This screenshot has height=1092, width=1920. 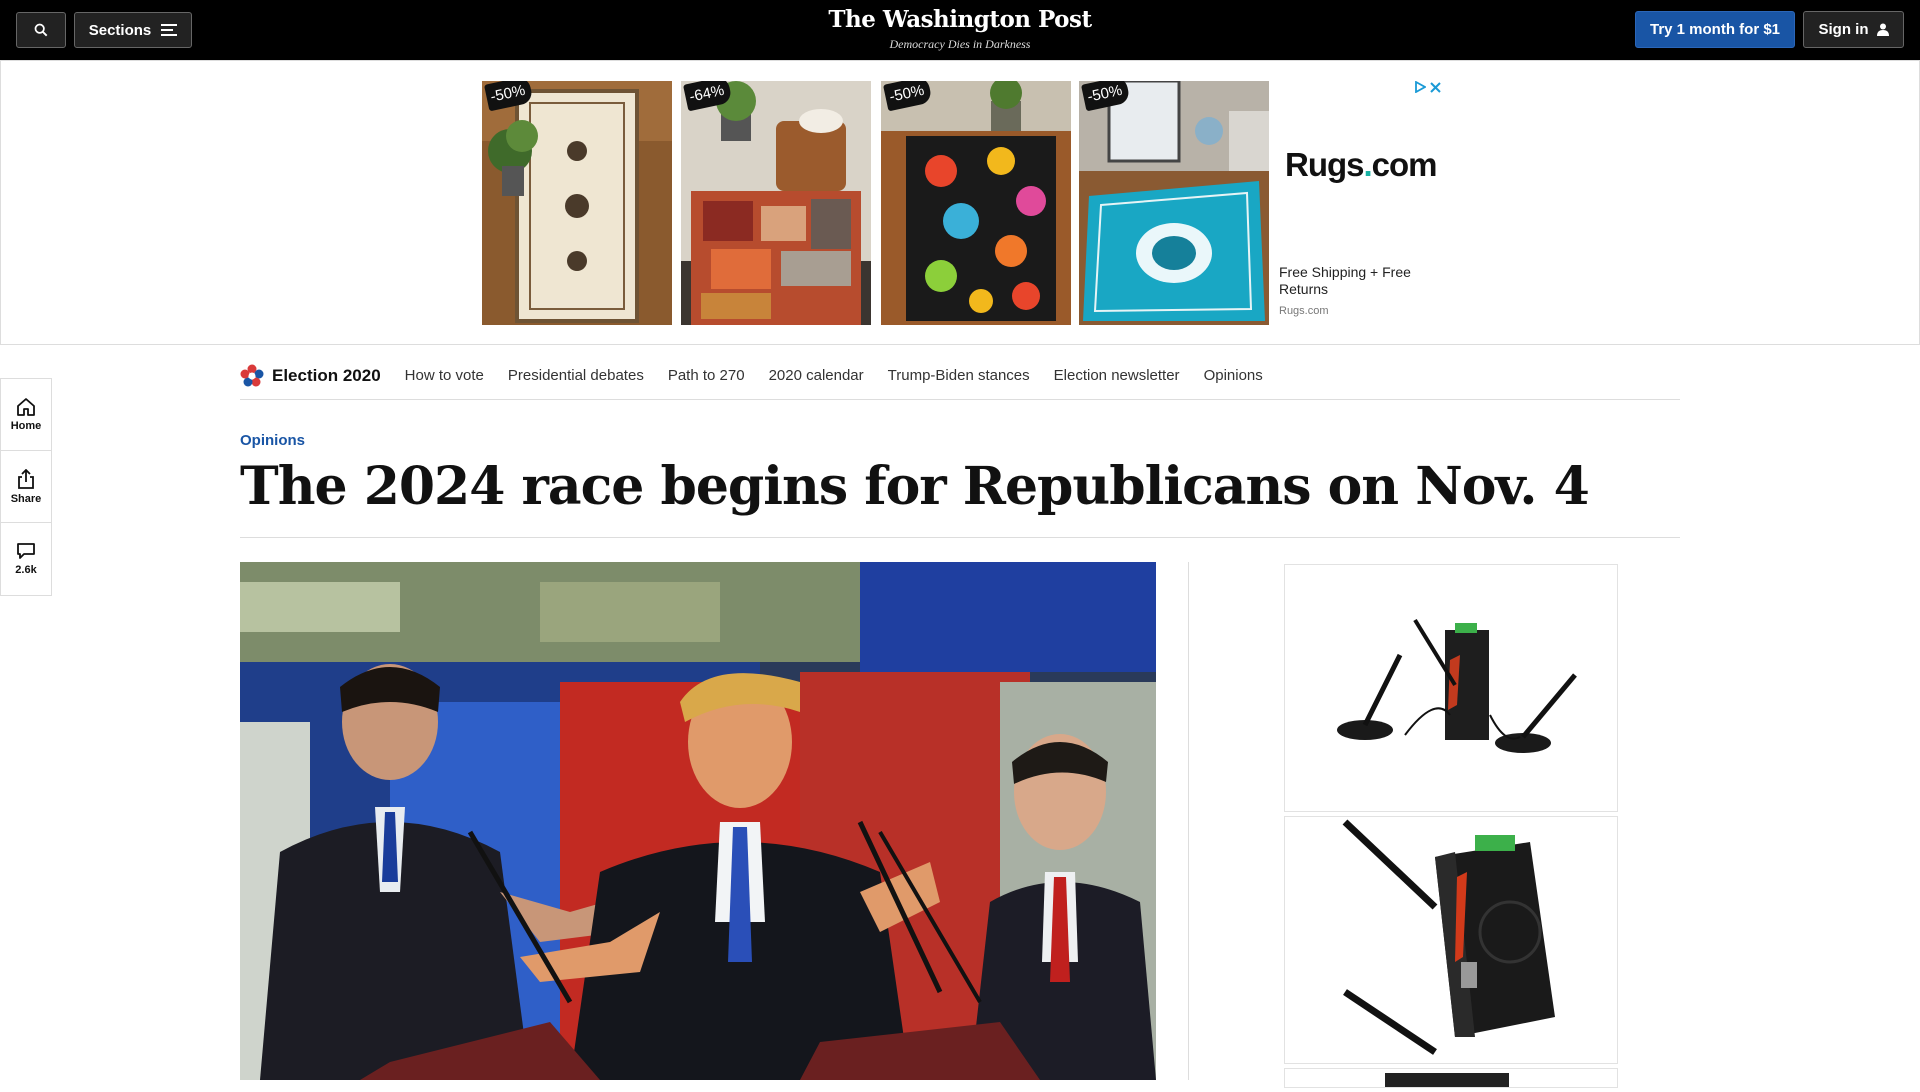 I want to click on election-title: Election 2020, so click(x=326, y=375).